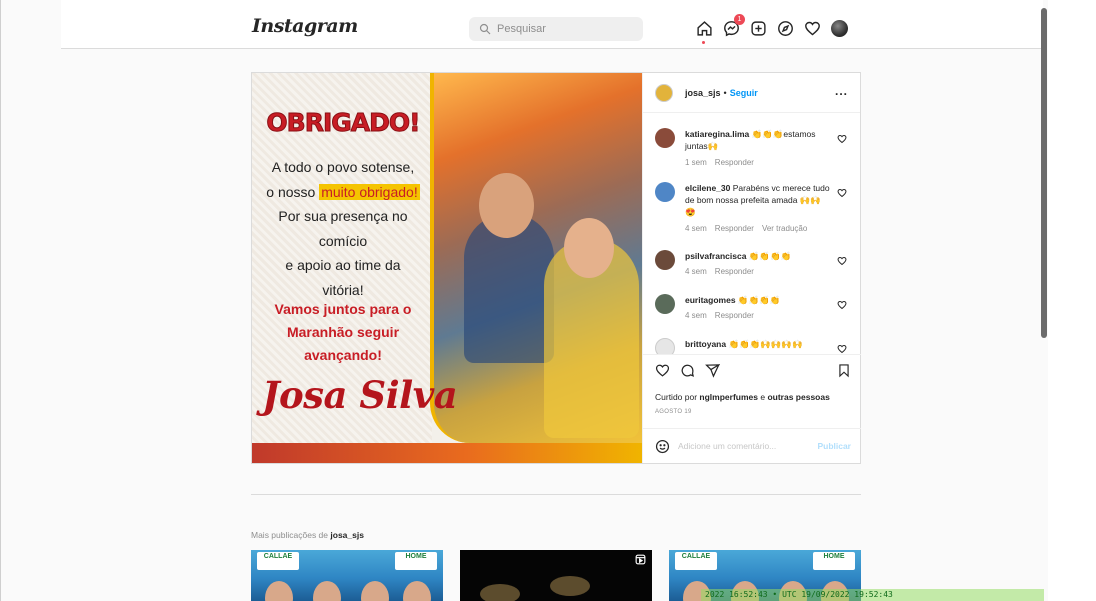 The image size is (1096, 601). Describe the element at coordinates (556, 494) in the screenshot. I see `section-divider` at that location.